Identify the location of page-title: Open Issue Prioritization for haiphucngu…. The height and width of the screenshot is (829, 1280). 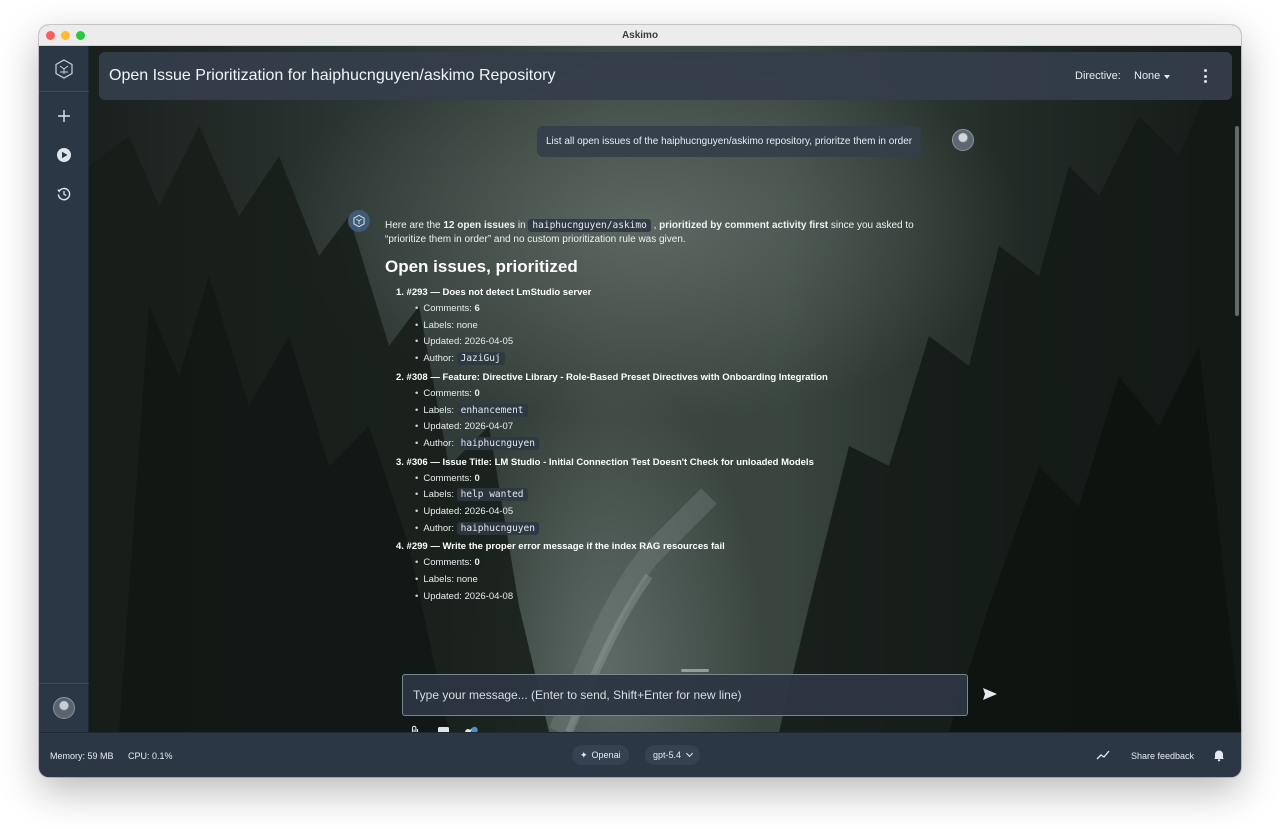
(332, 75).